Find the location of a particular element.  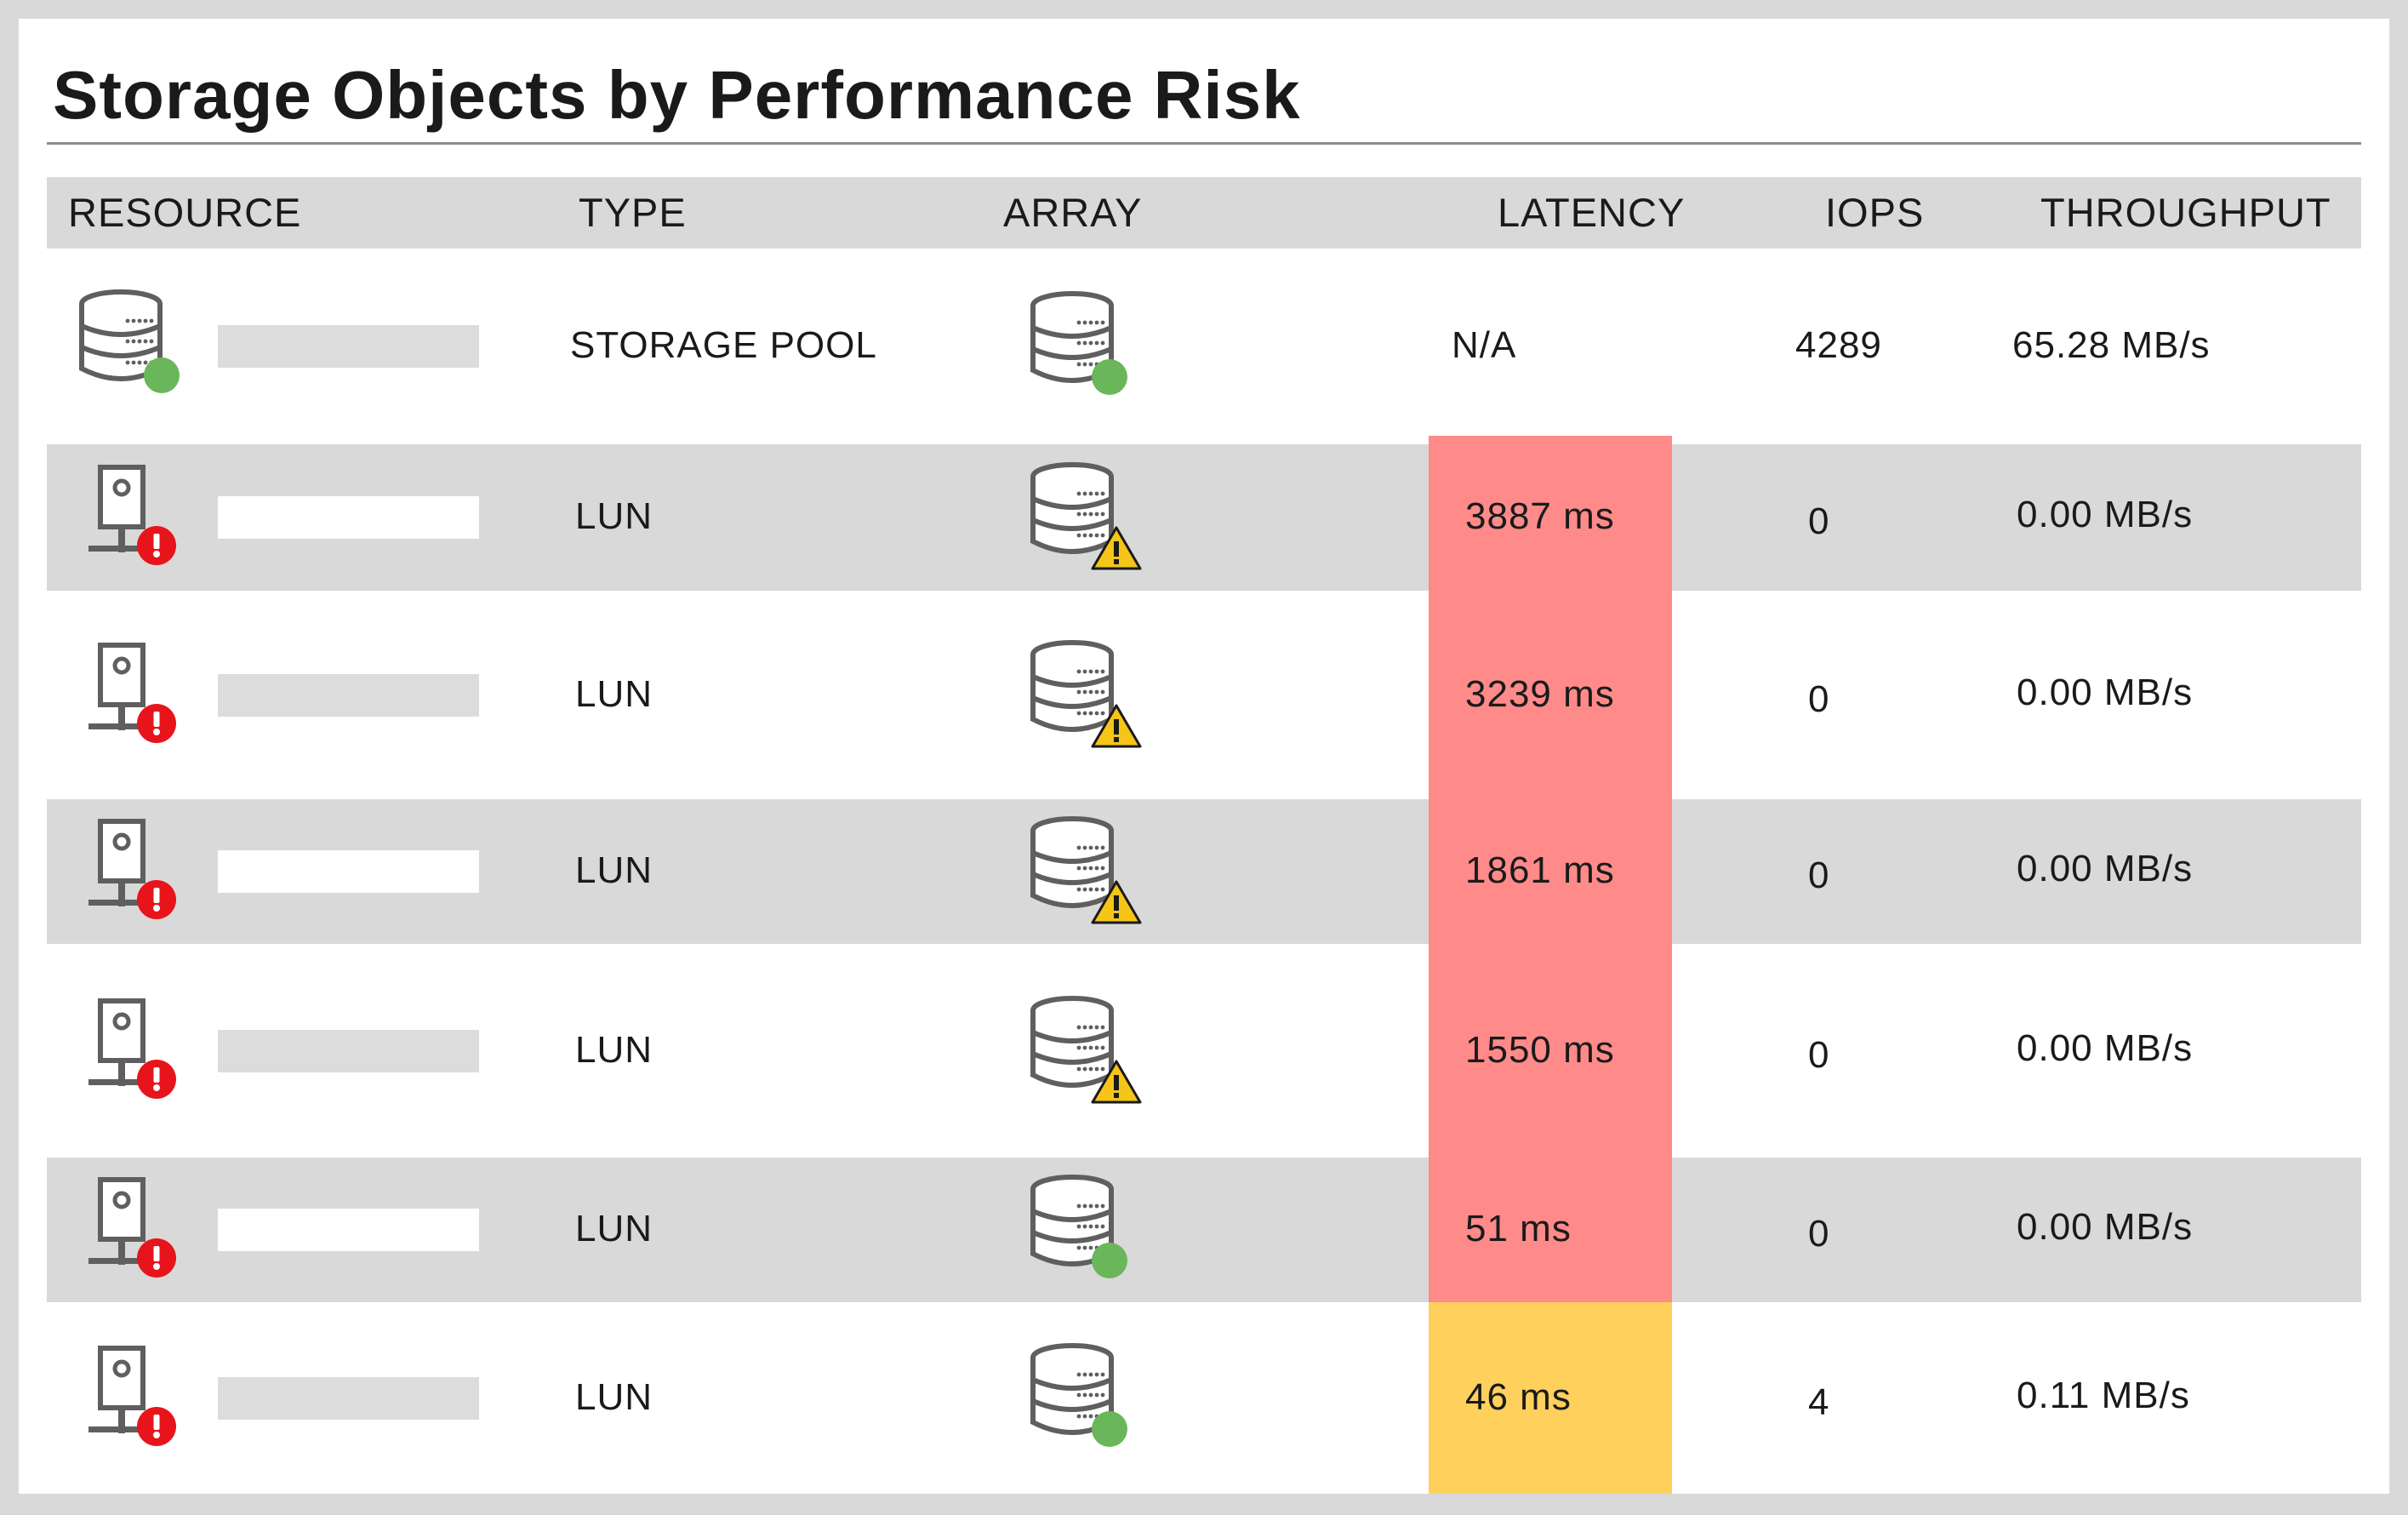

storage-pool-icon is located at coordinates (129, 341).